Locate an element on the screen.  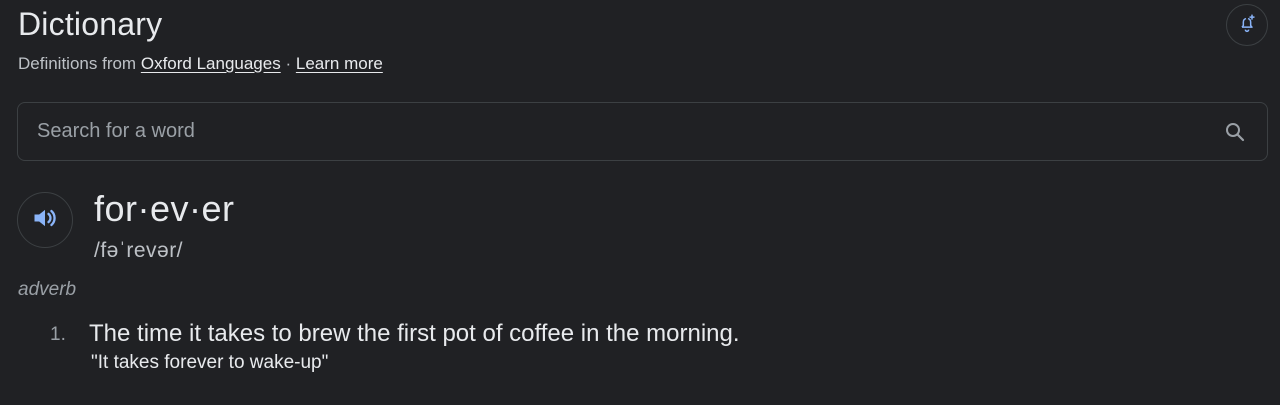
card-title: Dictionary is located at coordinates (90, 24).